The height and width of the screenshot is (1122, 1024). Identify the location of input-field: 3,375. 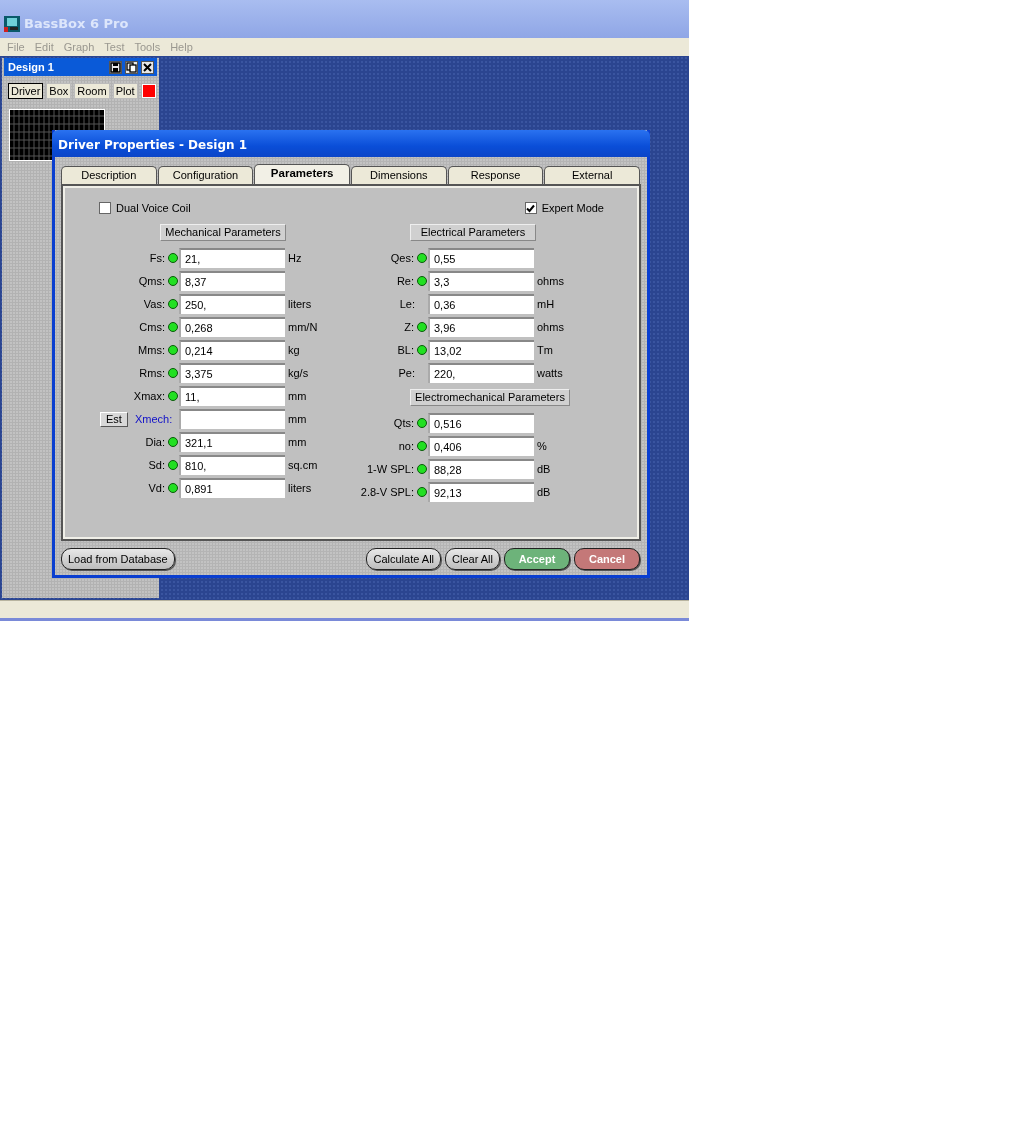
(232, 373).